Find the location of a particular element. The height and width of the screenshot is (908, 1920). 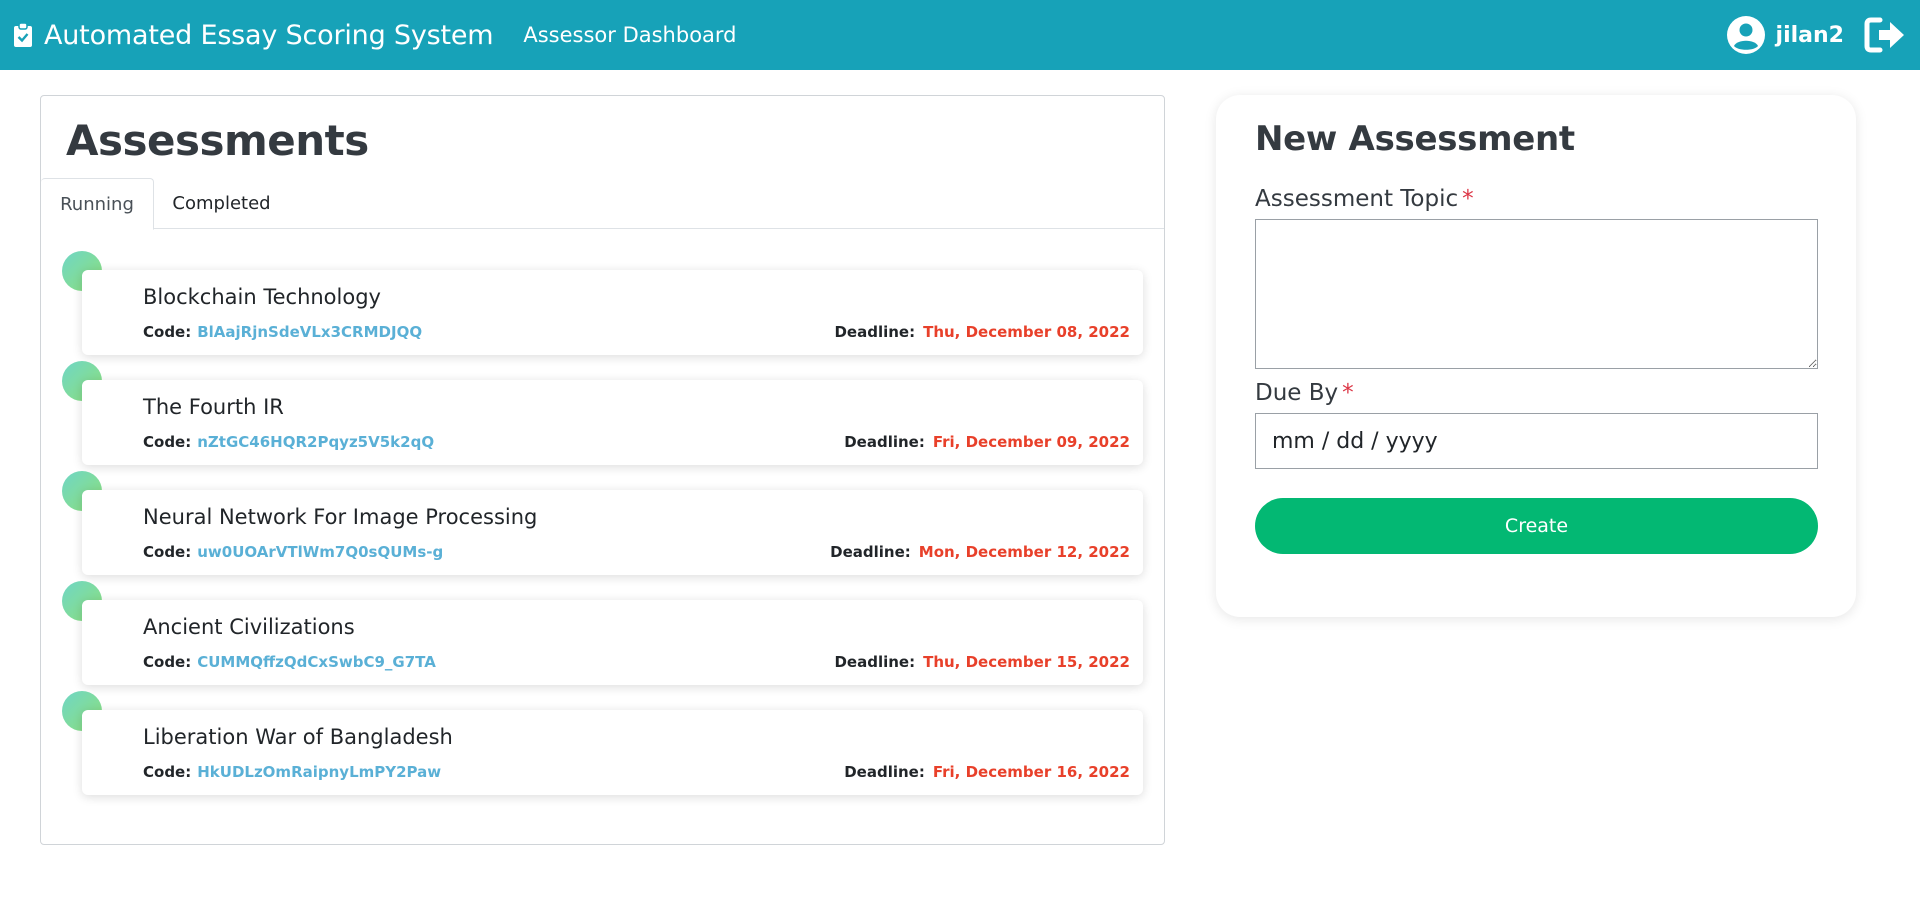

create-button: Create is located at coordinates (1536, 526).